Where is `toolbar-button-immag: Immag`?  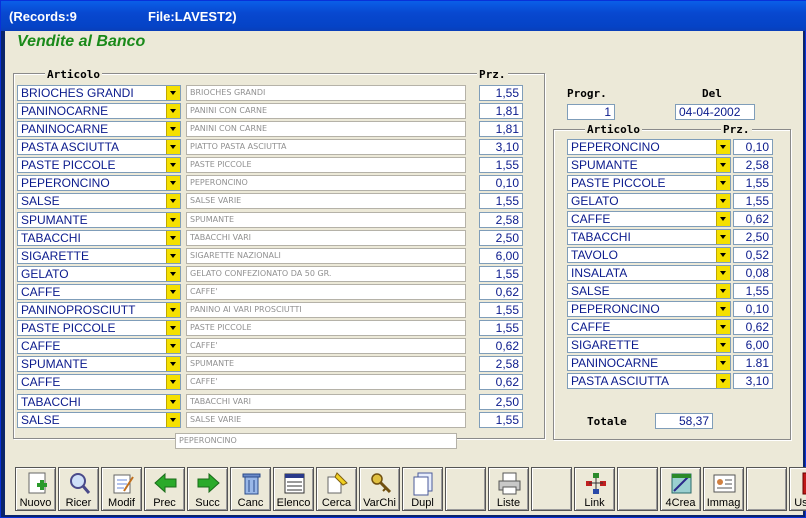
toolbar-button-immag: Immag is located at coordinates (723, 489).